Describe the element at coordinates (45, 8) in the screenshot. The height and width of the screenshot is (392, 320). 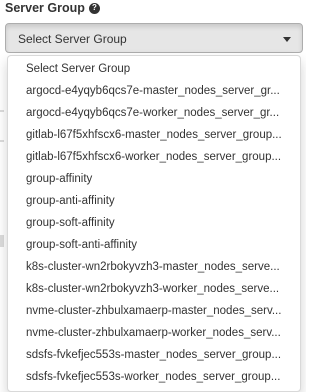
I see `server-group-label-text: Server Group` at that location.